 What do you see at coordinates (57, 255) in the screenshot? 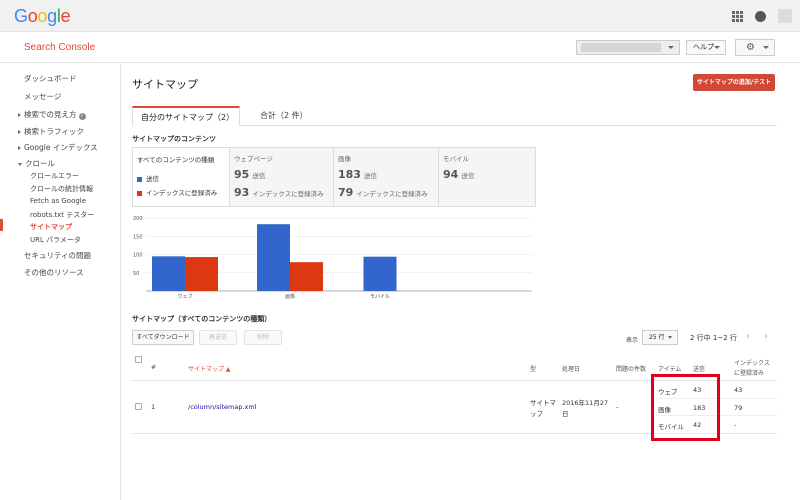
I see `sidebar-item-security-issues: セキュリティの問題` at bounding box center [57, 255].